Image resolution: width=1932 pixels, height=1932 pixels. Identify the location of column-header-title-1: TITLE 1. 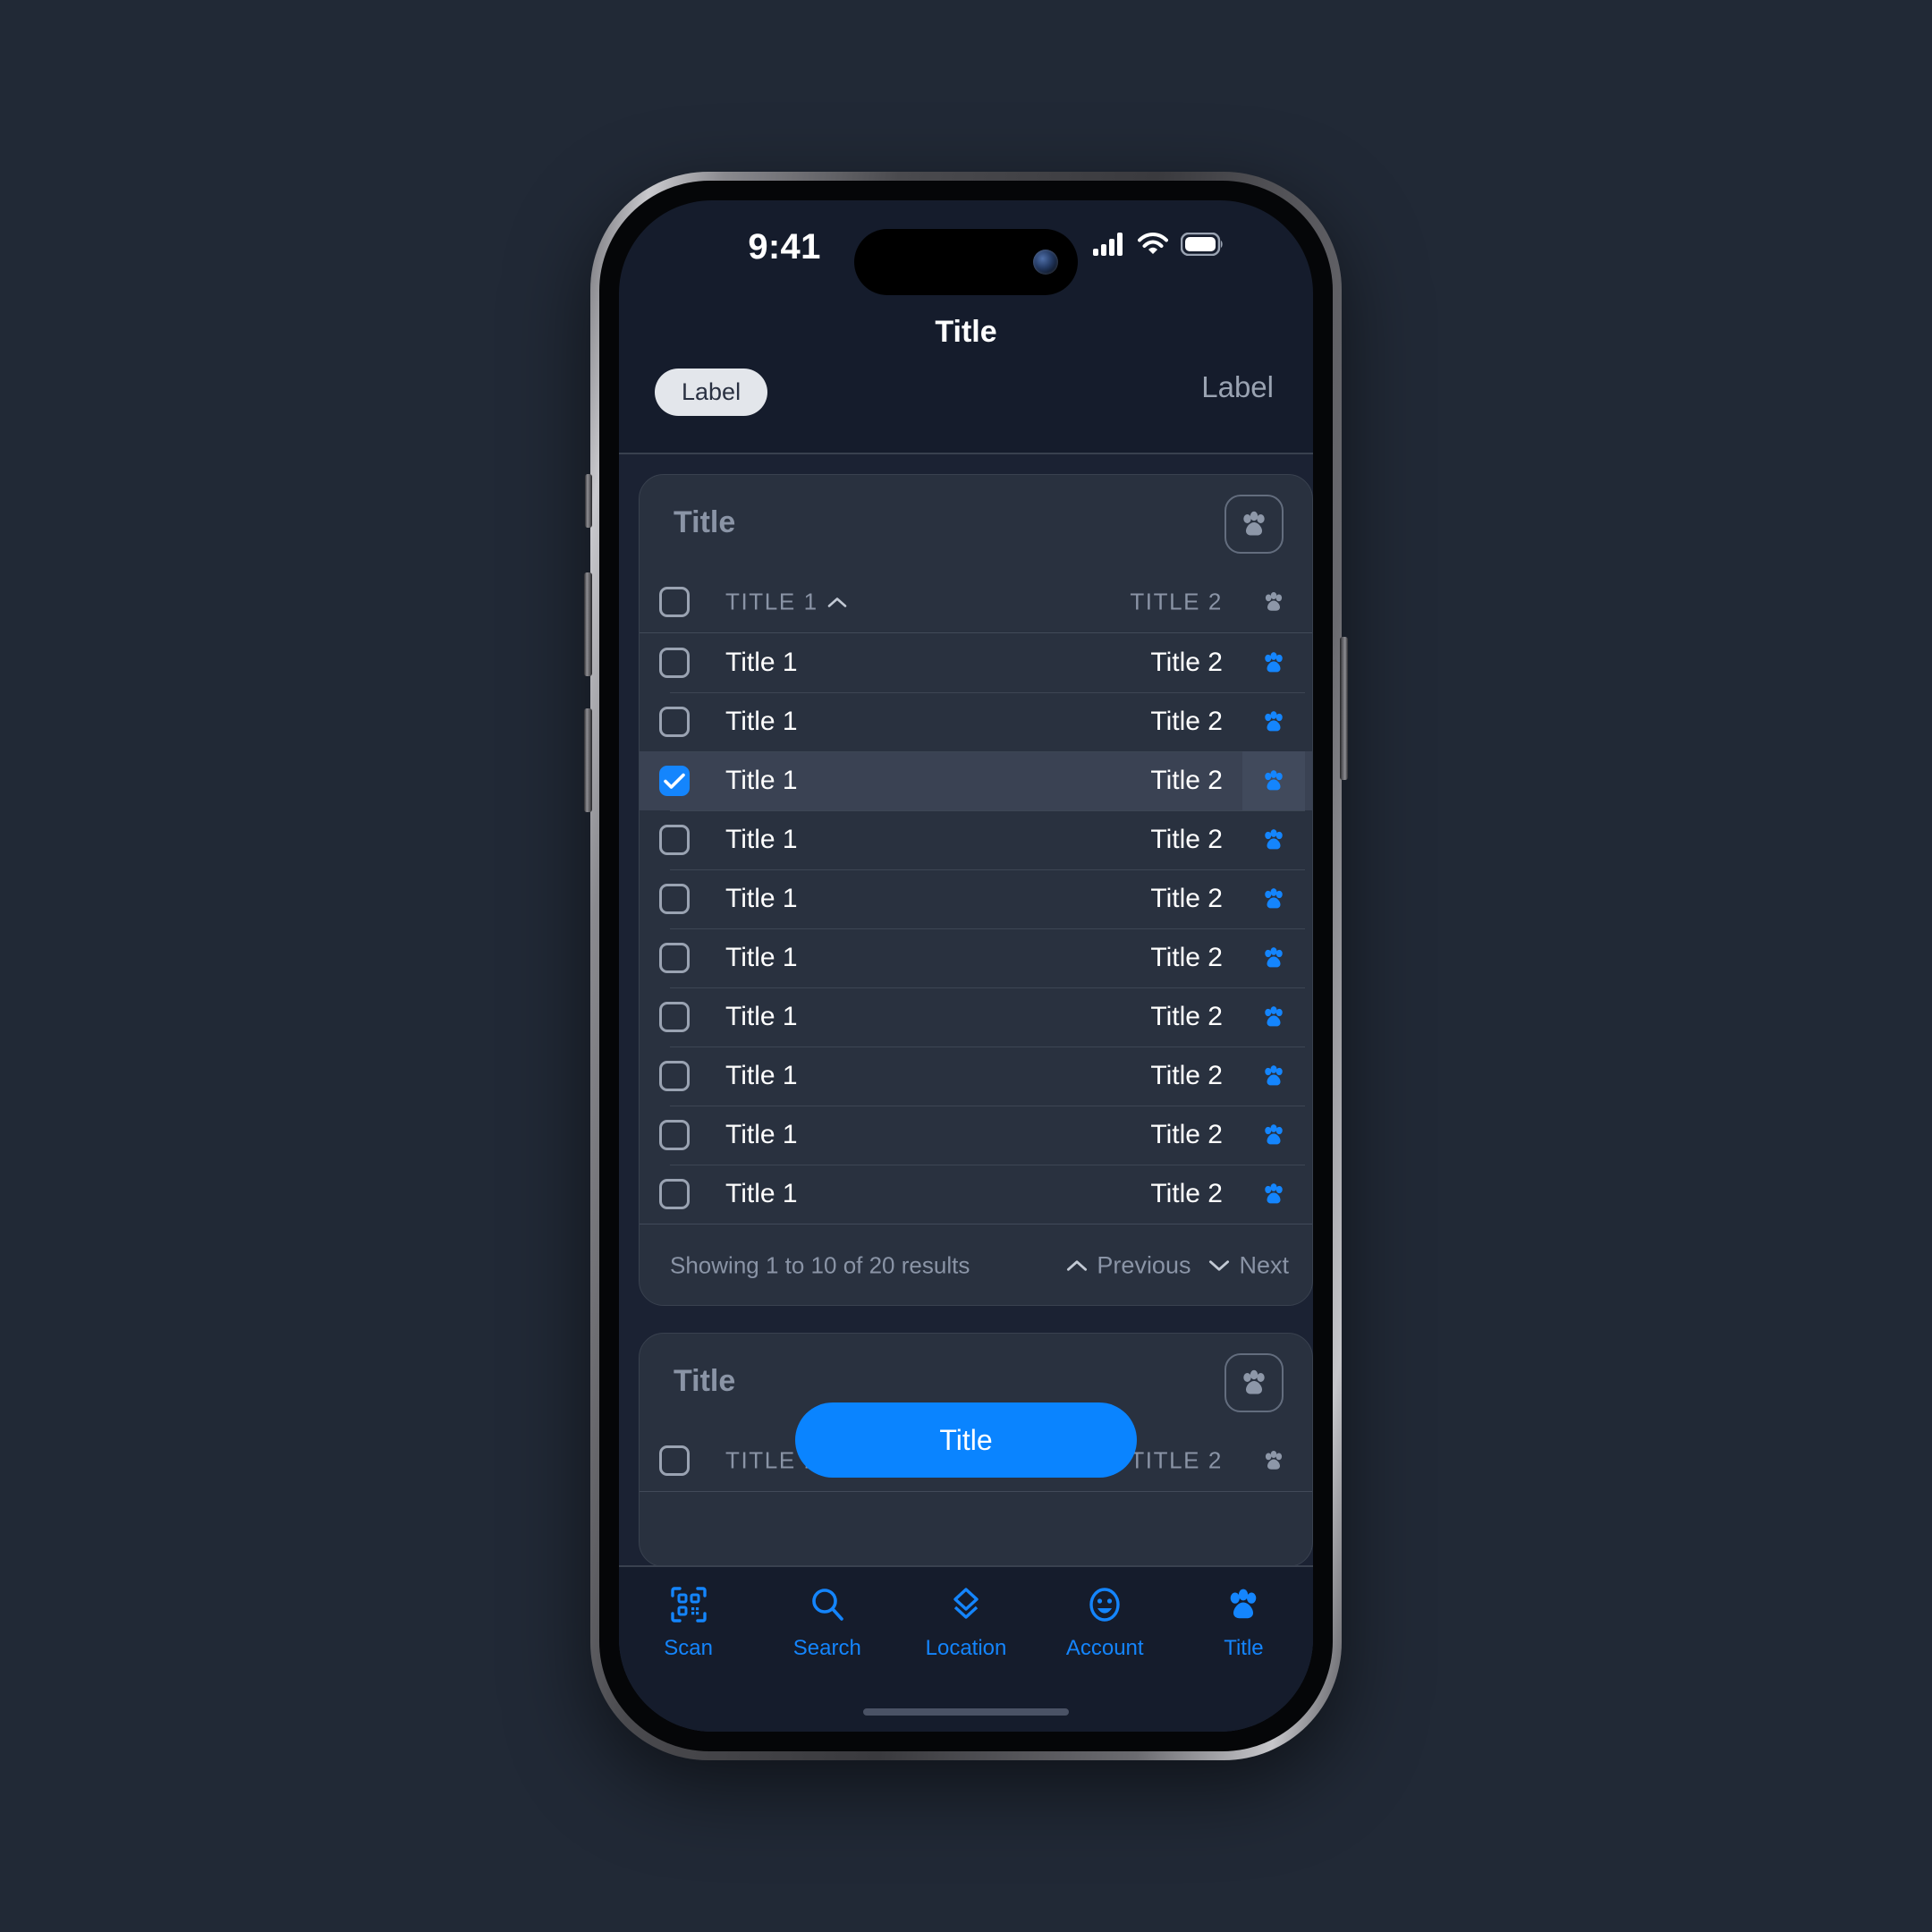
(786, 602).